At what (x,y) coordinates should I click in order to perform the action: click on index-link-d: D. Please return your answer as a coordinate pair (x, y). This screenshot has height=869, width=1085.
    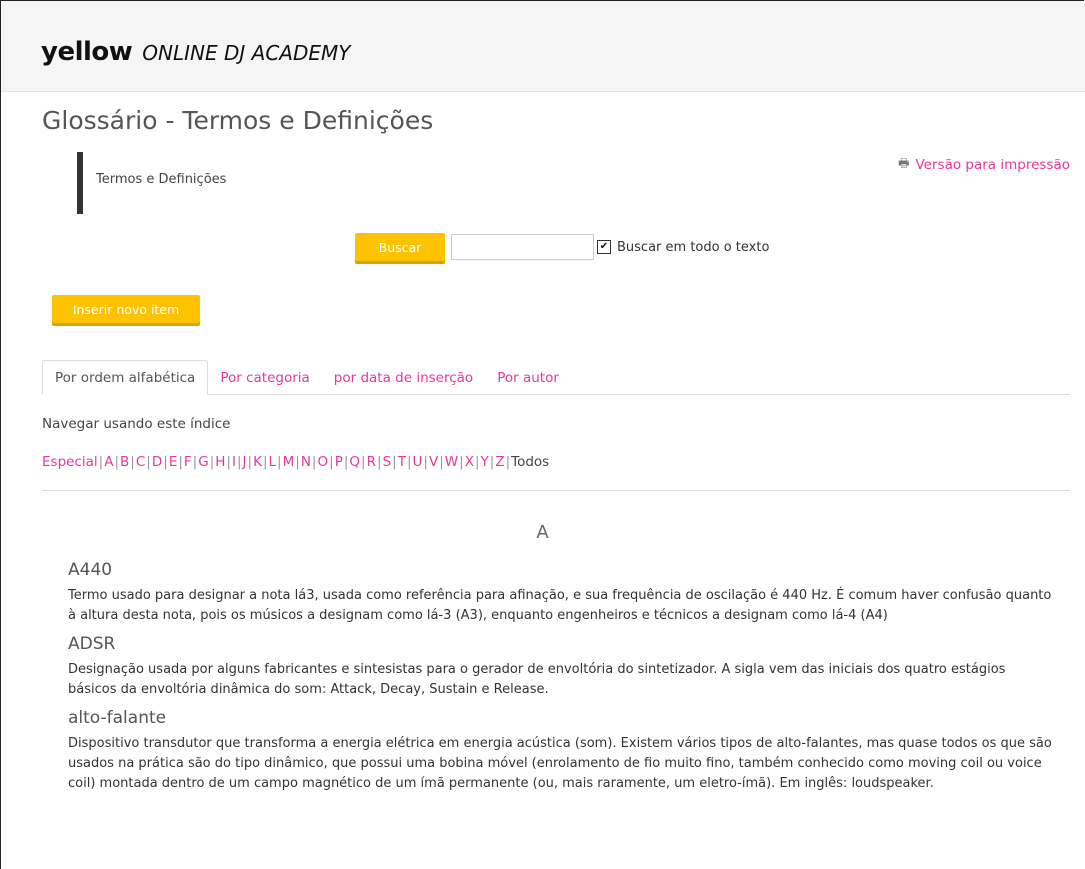
    Looking at the image, I should click on (157, 462).